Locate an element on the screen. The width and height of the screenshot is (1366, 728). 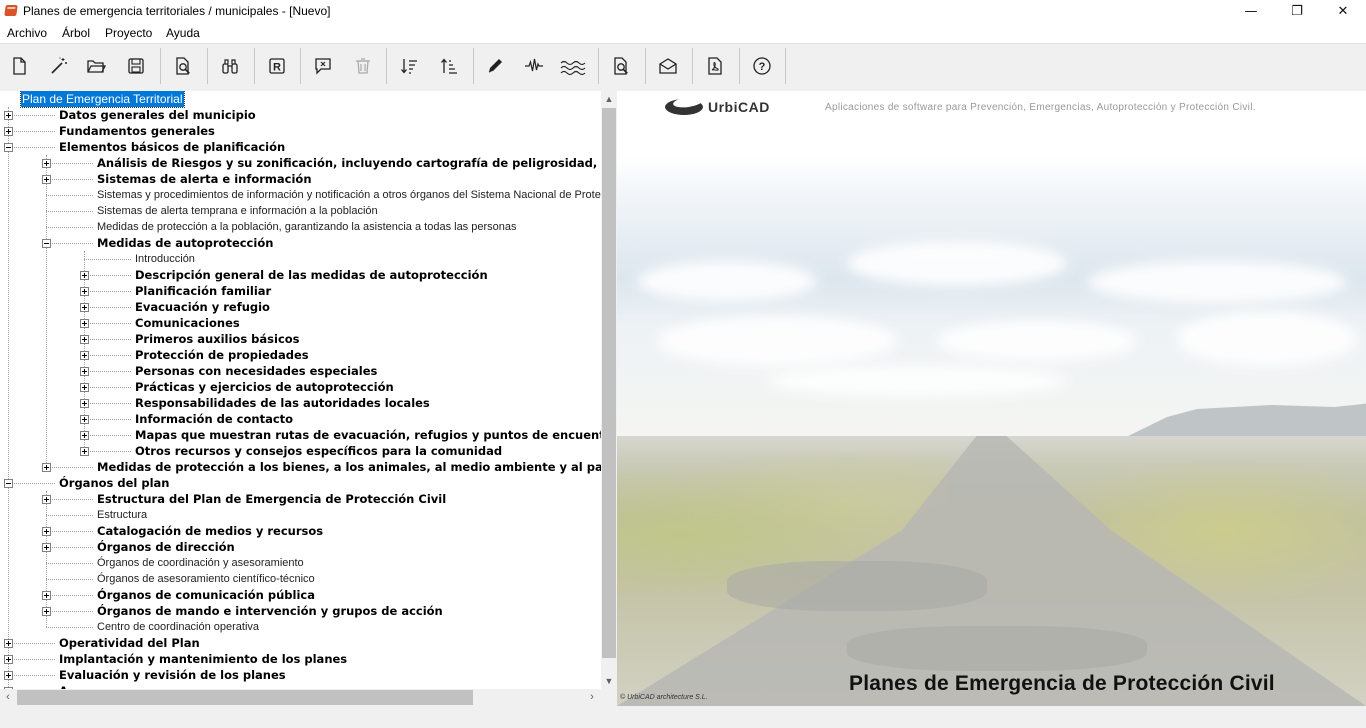
tree-node: Comunicaciones is located at coordinates (300, 323).